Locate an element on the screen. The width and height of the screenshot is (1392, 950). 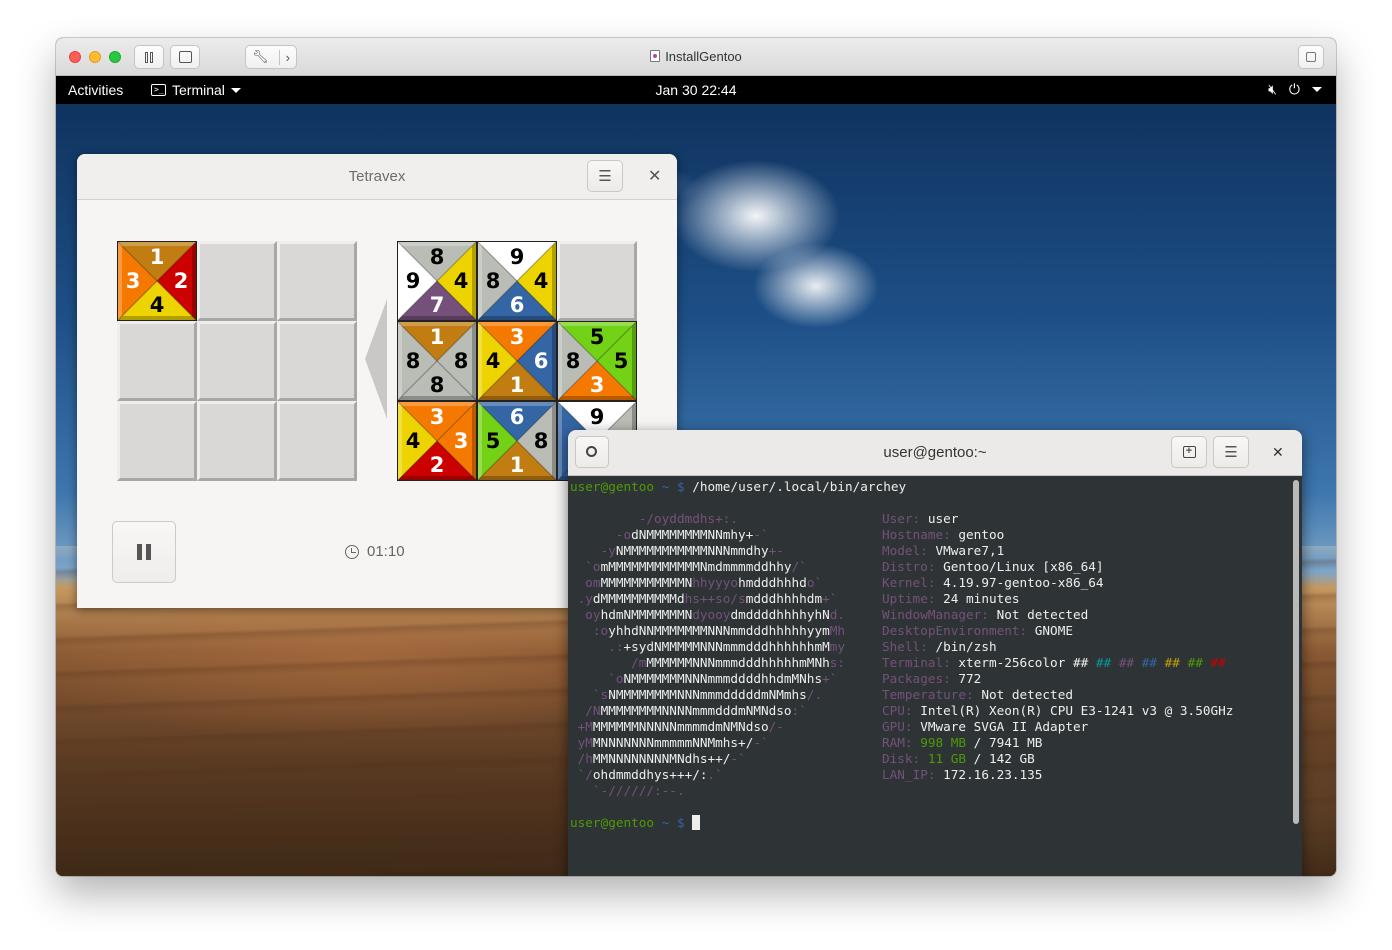
tile-number-top: 6 is located at coordinates (517, 417).